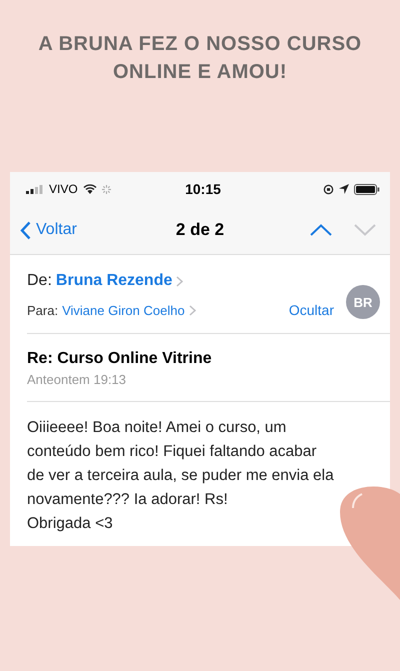 The height and width of the screenshot is (671, 400). I want to click on back-button: Voltar, so click(75, 230).